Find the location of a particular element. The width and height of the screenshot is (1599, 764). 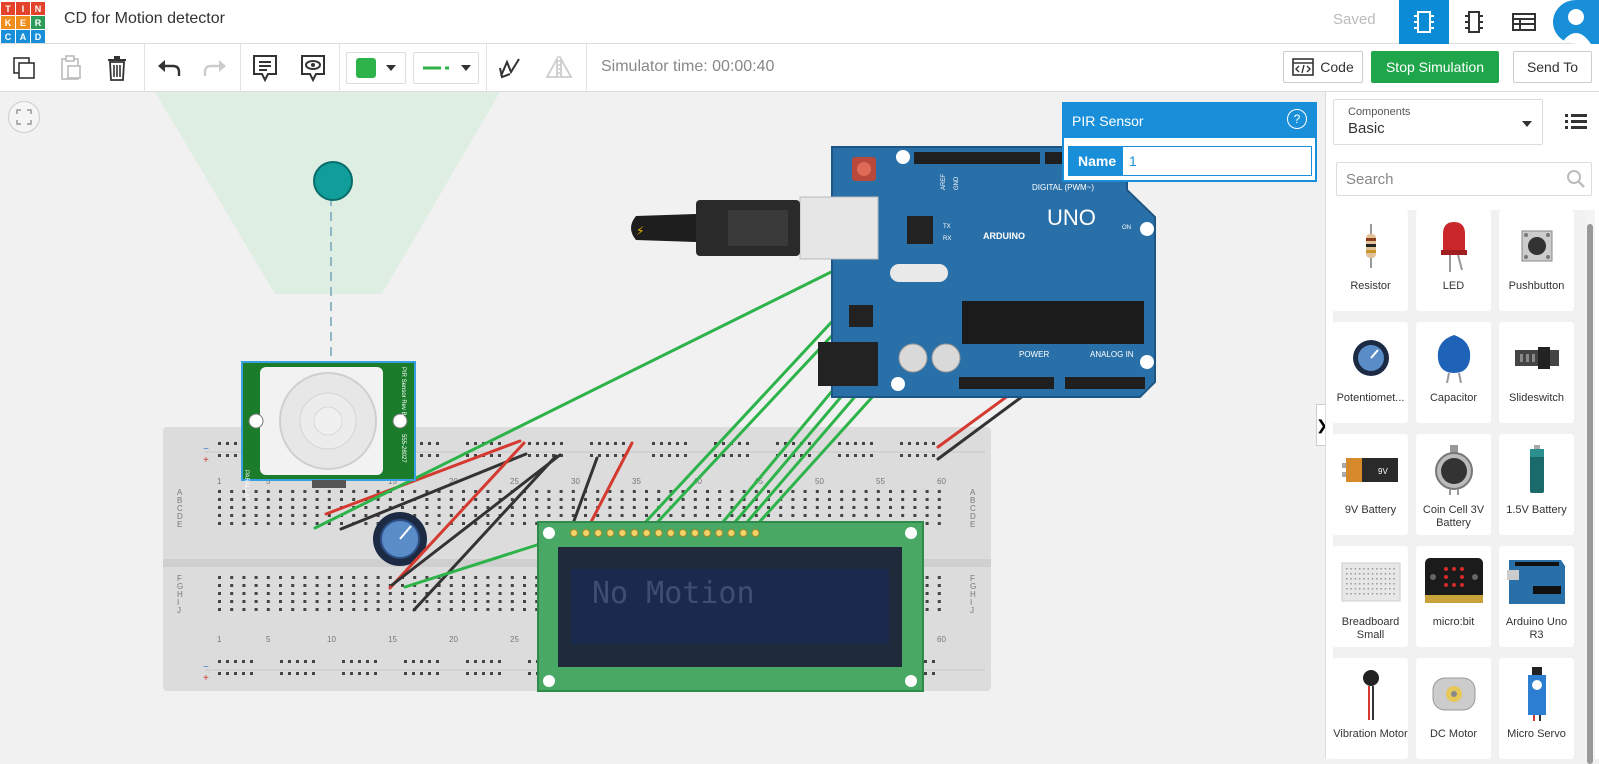

breadboard-label: 55 is located at coordinates (880, 481).